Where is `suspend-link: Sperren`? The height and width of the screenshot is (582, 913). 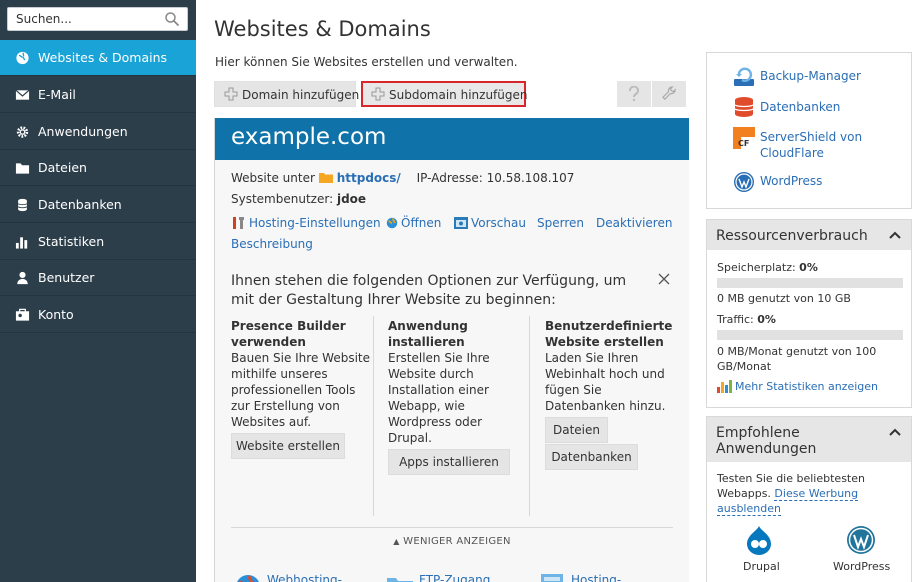 suspend-link: Sperren is located at coordinates (560, 223).